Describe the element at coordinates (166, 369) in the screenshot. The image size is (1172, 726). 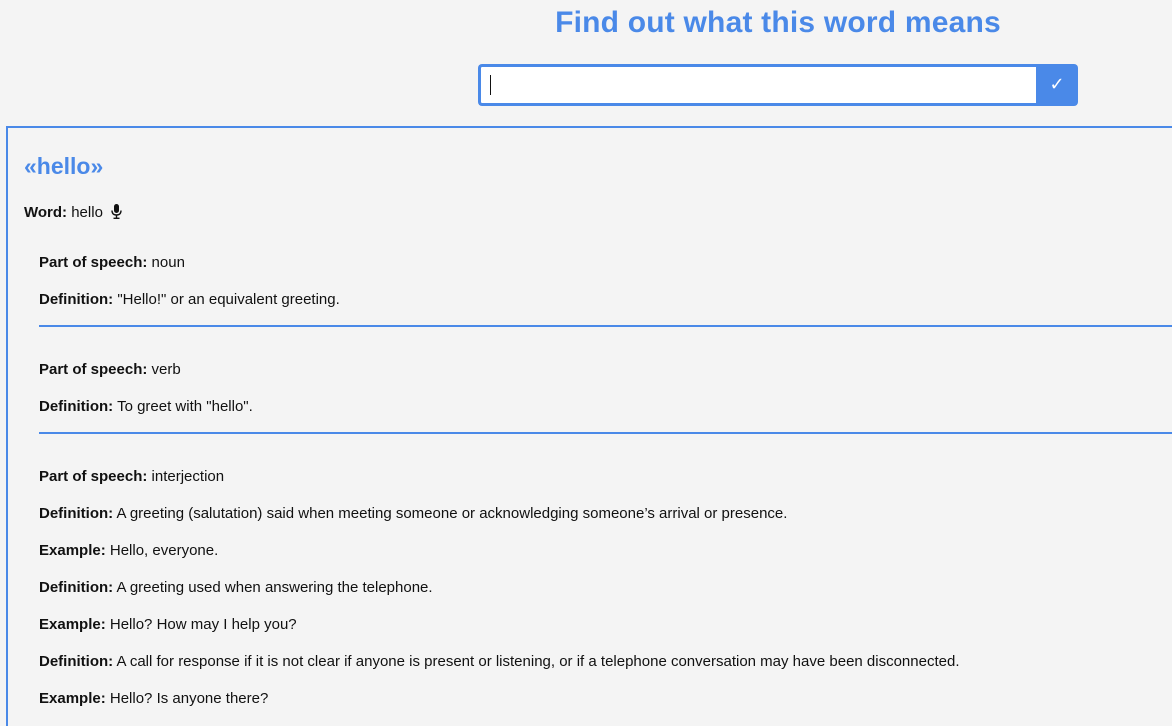
I see `part-of-speech-value: verb` at that location.